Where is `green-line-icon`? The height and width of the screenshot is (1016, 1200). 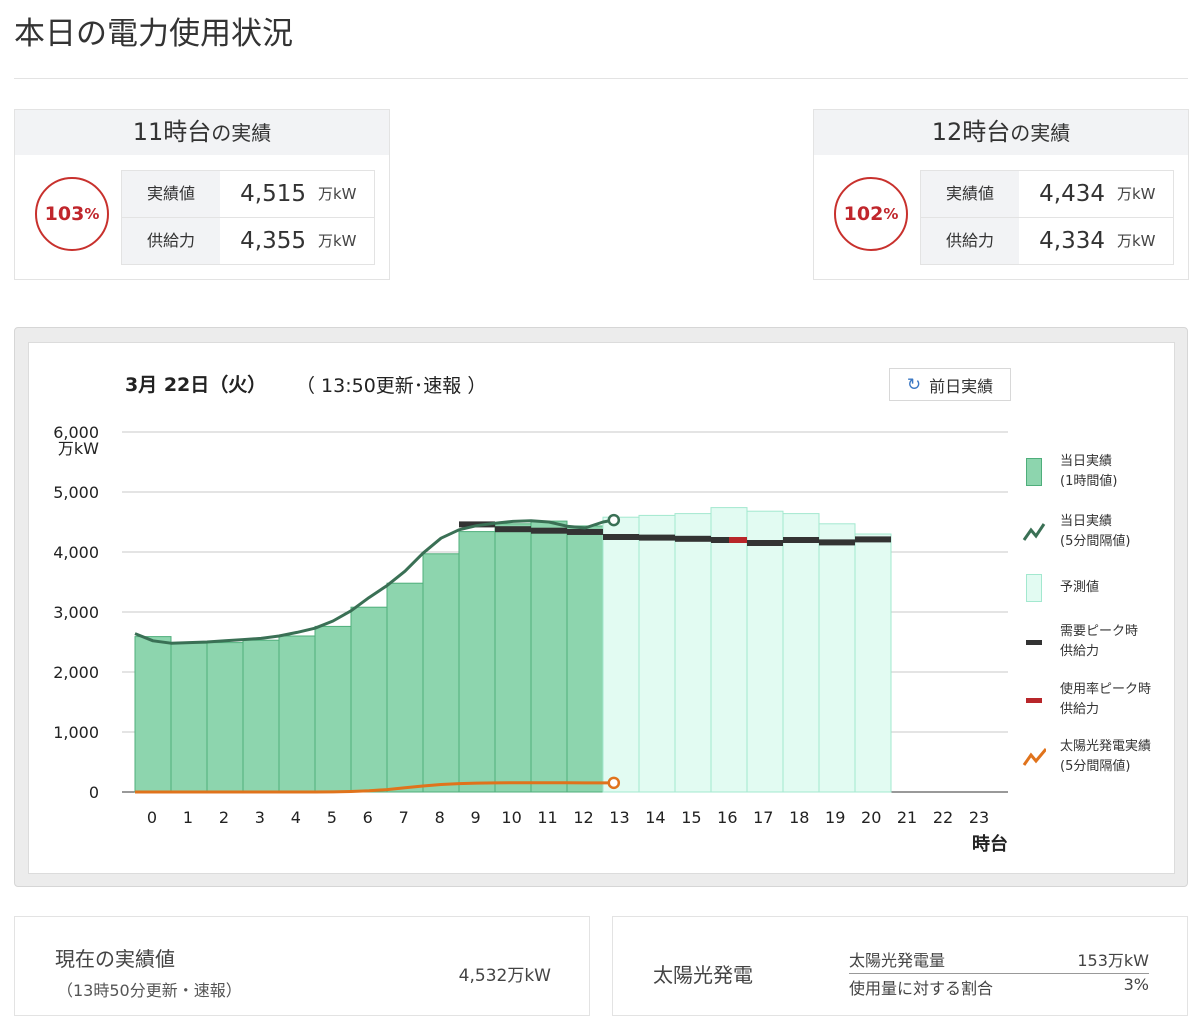
green-line-icon is located at coordinates (1034, 532).